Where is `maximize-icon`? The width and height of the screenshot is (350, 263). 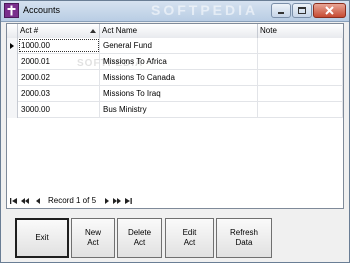 maximize-icon is located at coordinates (302, 10).